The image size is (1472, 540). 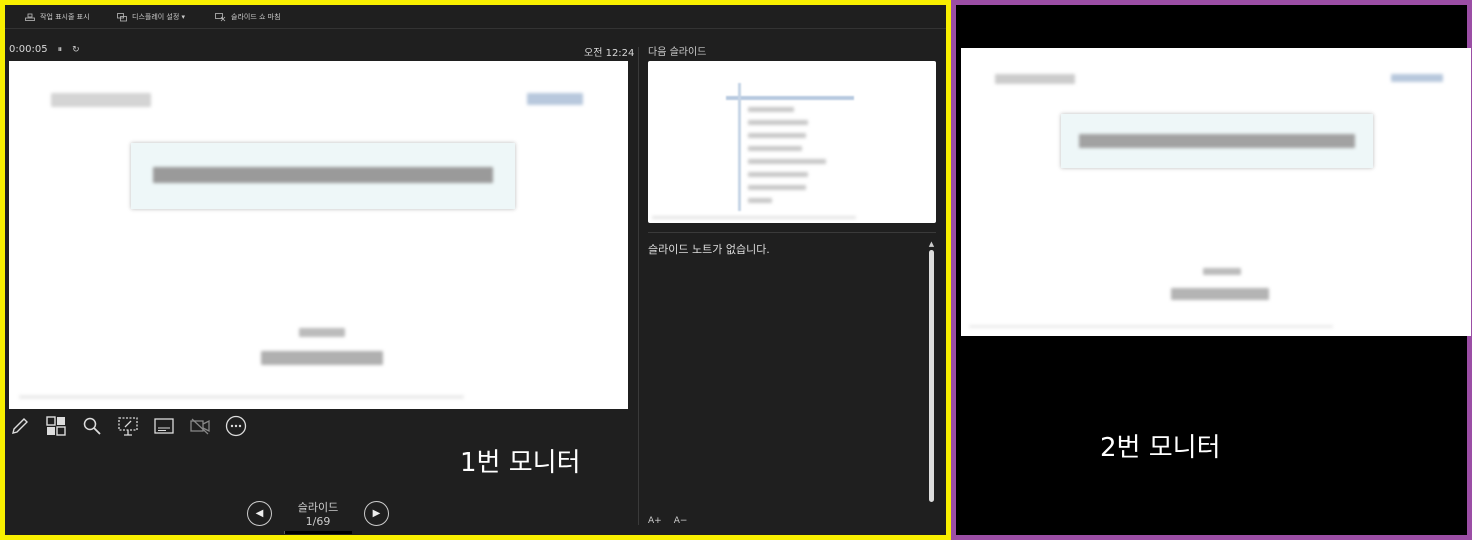 I want to click on scroll-up-icon: ▲, so click(x=931, y=244).